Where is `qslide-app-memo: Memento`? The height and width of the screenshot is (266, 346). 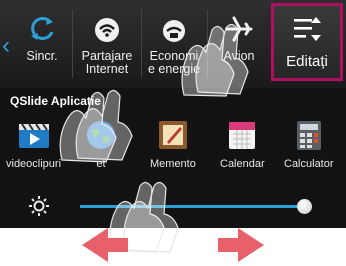
qslide-app-memo: Memento is located at coordinates (173, 144).